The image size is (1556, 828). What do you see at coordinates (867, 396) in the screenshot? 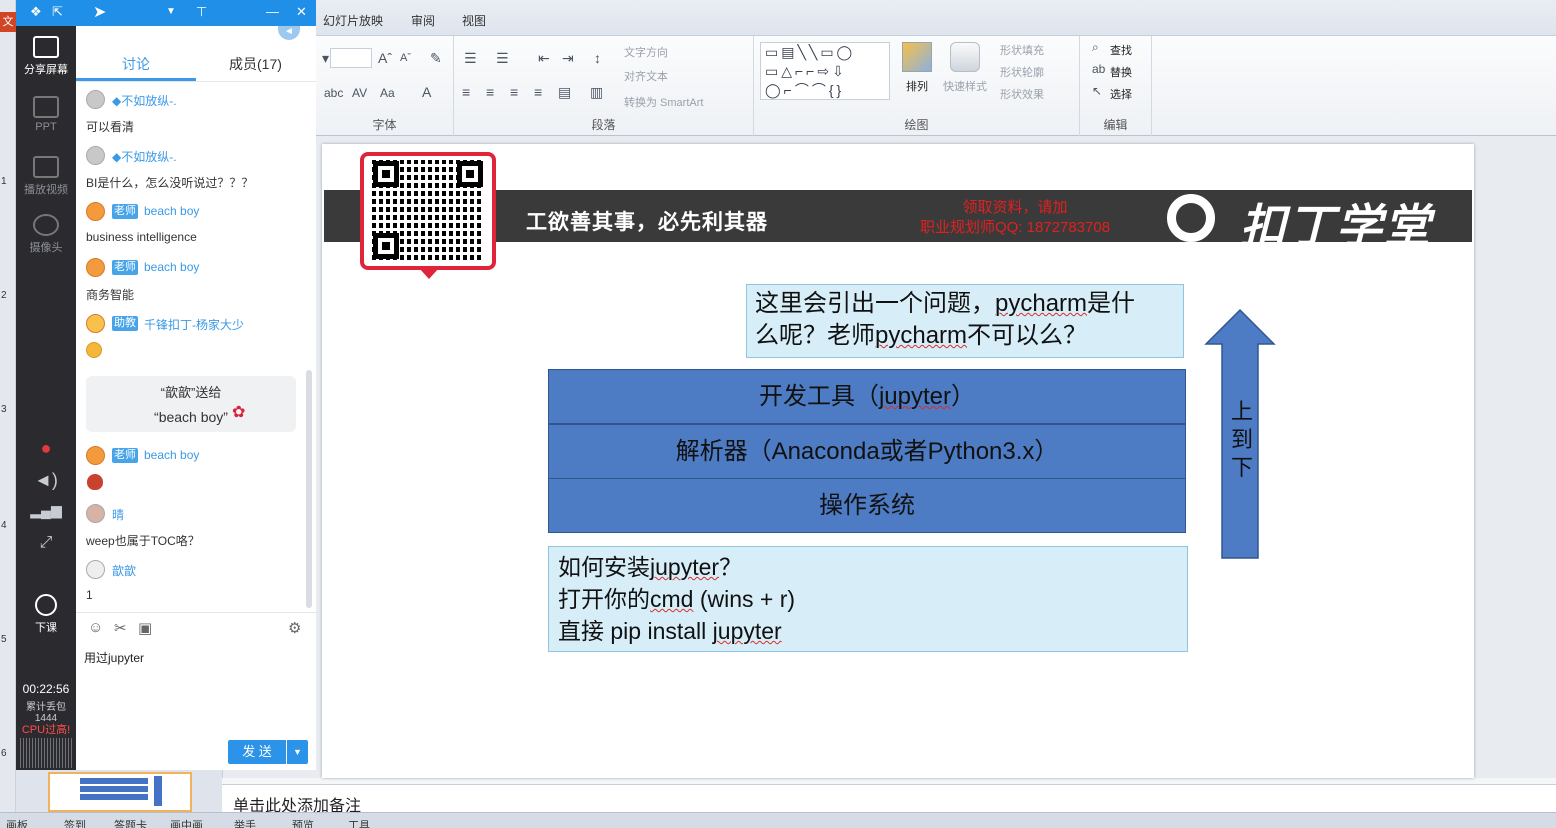
I see `dev-tool-layer: 开发工具（jupyter）` at bounding box center [867, 396].